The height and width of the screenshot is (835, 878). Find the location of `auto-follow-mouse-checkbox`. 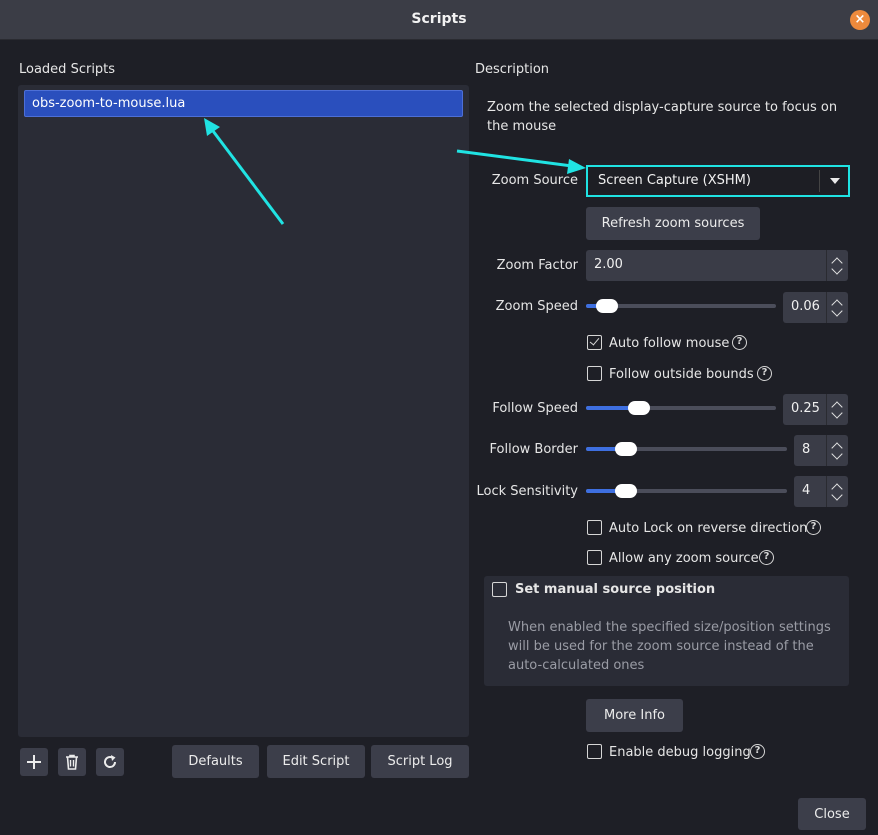

auto-follow-mouse-checkbox is located at coordinates (594, 342).